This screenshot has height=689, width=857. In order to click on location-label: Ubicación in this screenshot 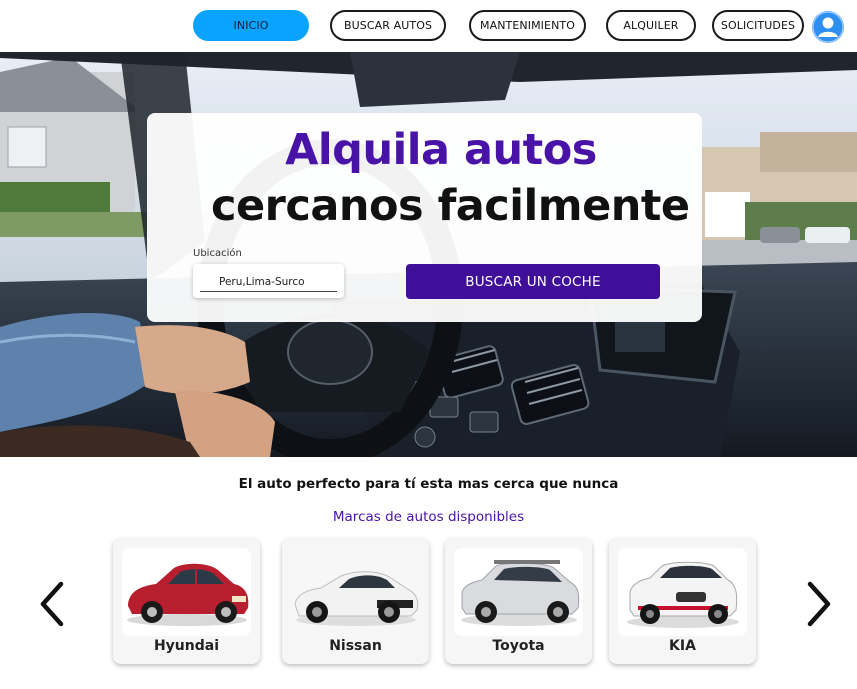, I will do `click(217, 253)`.